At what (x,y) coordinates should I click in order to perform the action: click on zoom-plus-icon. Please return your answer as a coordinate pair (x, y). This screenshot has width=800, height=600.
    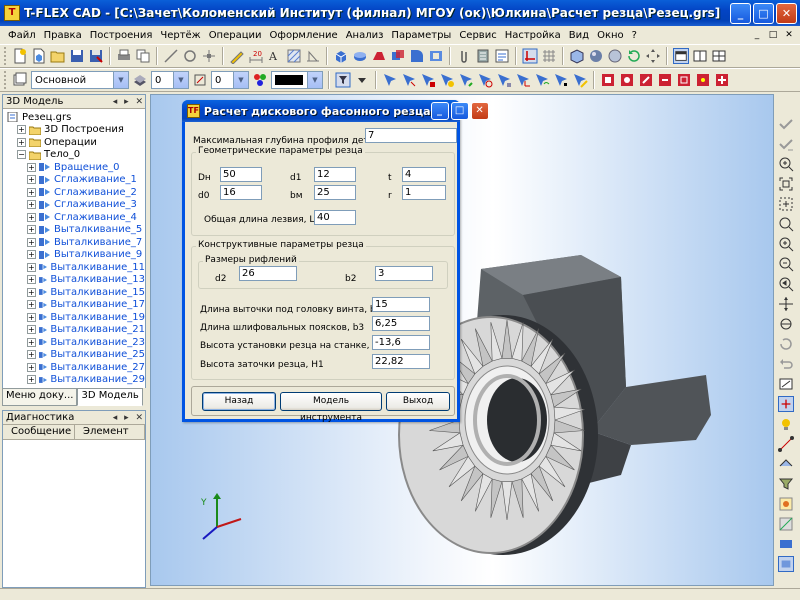
    Looking at the image, I should click on (786, 244).